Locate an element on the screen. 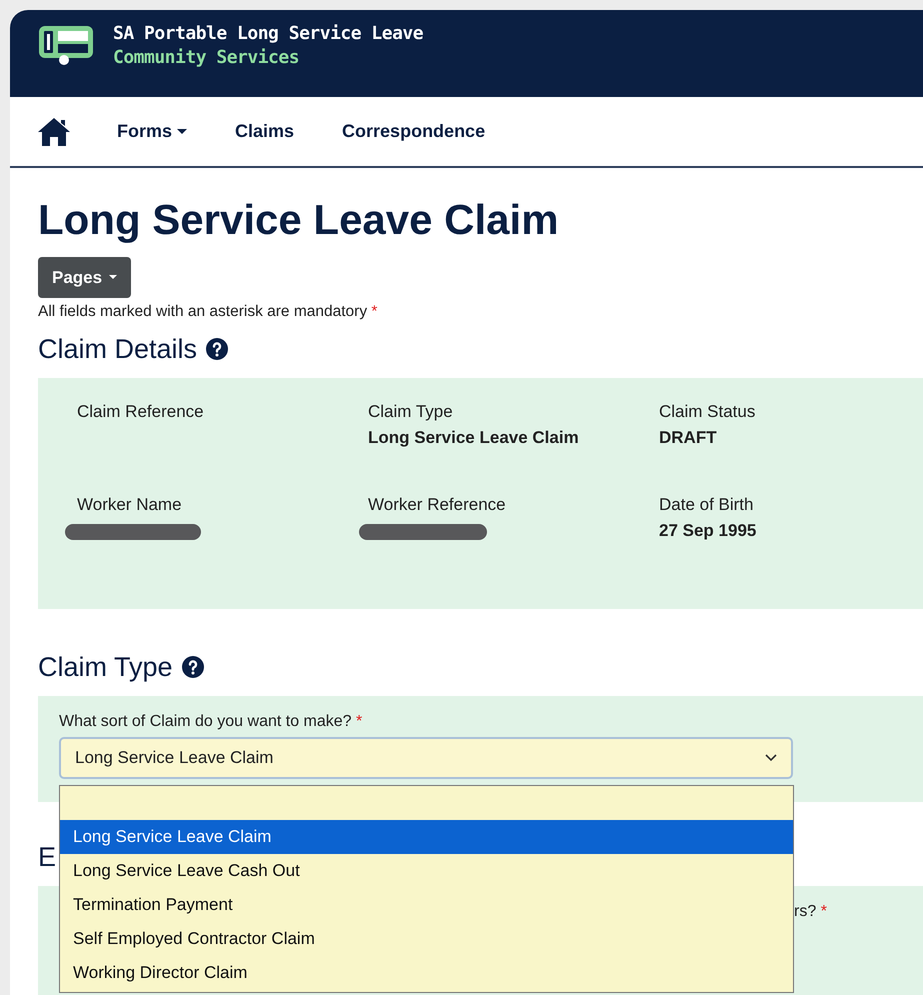 The image size is (923, 995). mandatory-note: All fields marked with an asterisk are mandatory * is located at coordinates (208, 312).